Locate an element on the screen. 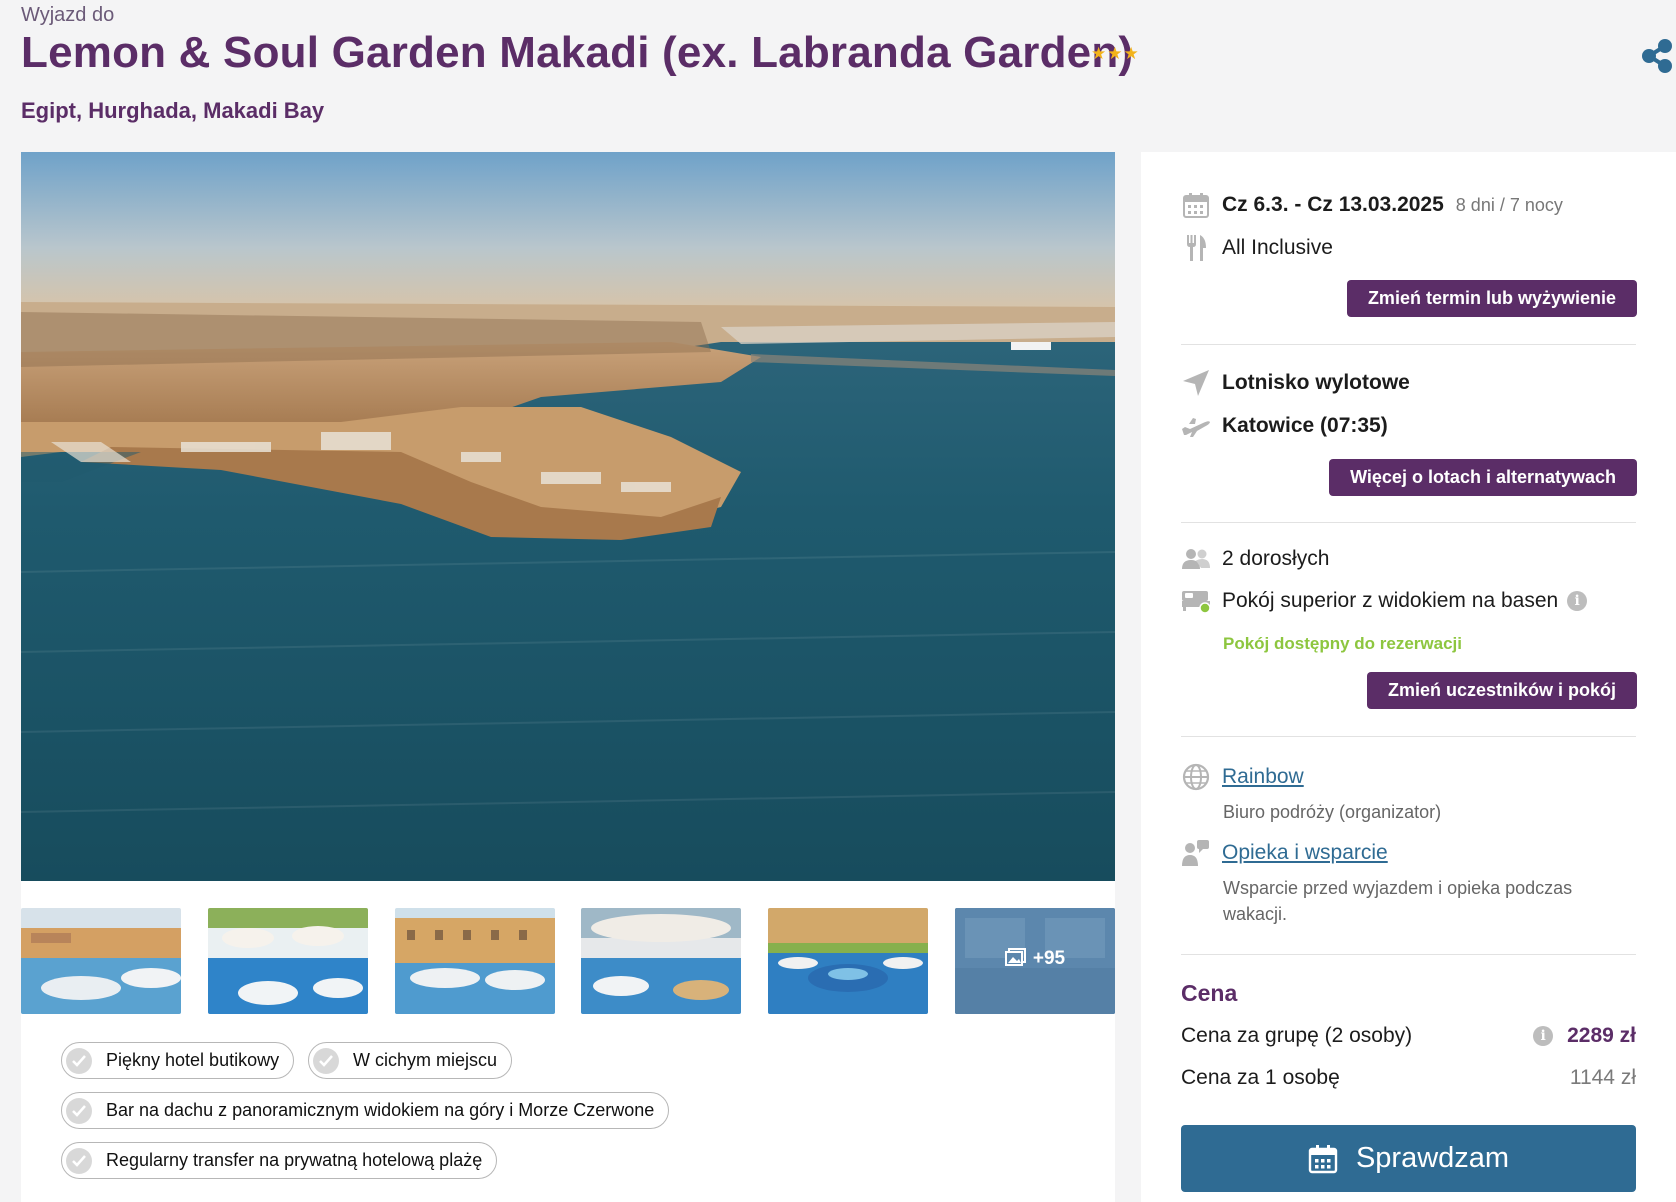 The width and height of the screenshot is (1676, 1202). more-photos-label: +95 is located at coordinates (1035, 959).